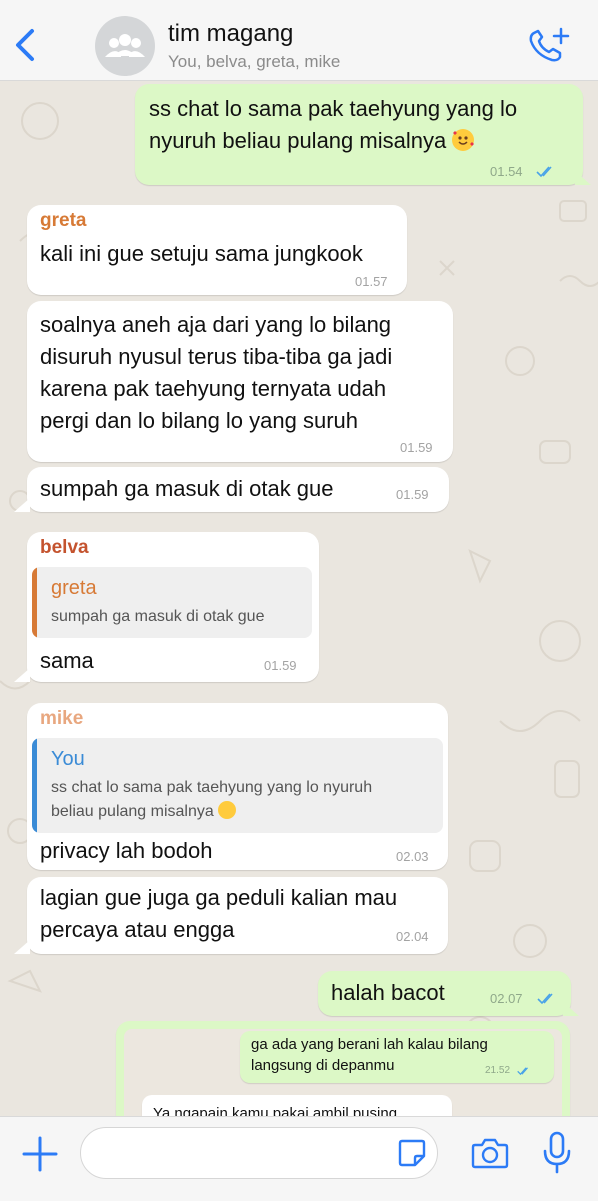  Describe the element at coordinates (63, 220) in the screenshot. I see `sender-name: greta` at that location.